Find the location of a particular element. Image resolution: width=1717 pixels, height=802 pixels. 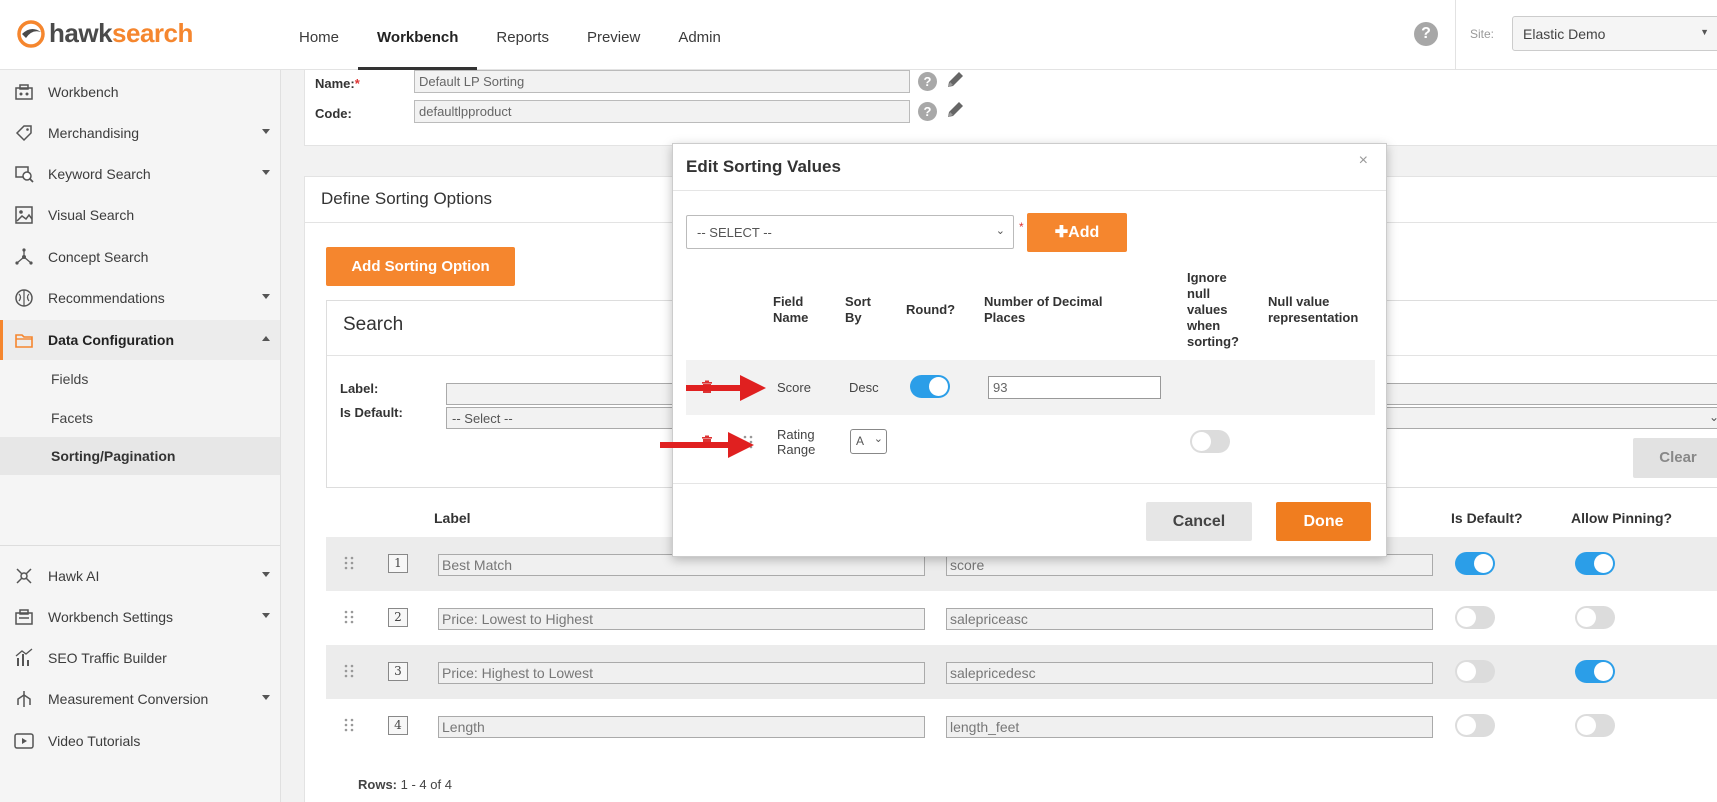

section-title: Define Sorting Options is located at coordinates (407, 198).